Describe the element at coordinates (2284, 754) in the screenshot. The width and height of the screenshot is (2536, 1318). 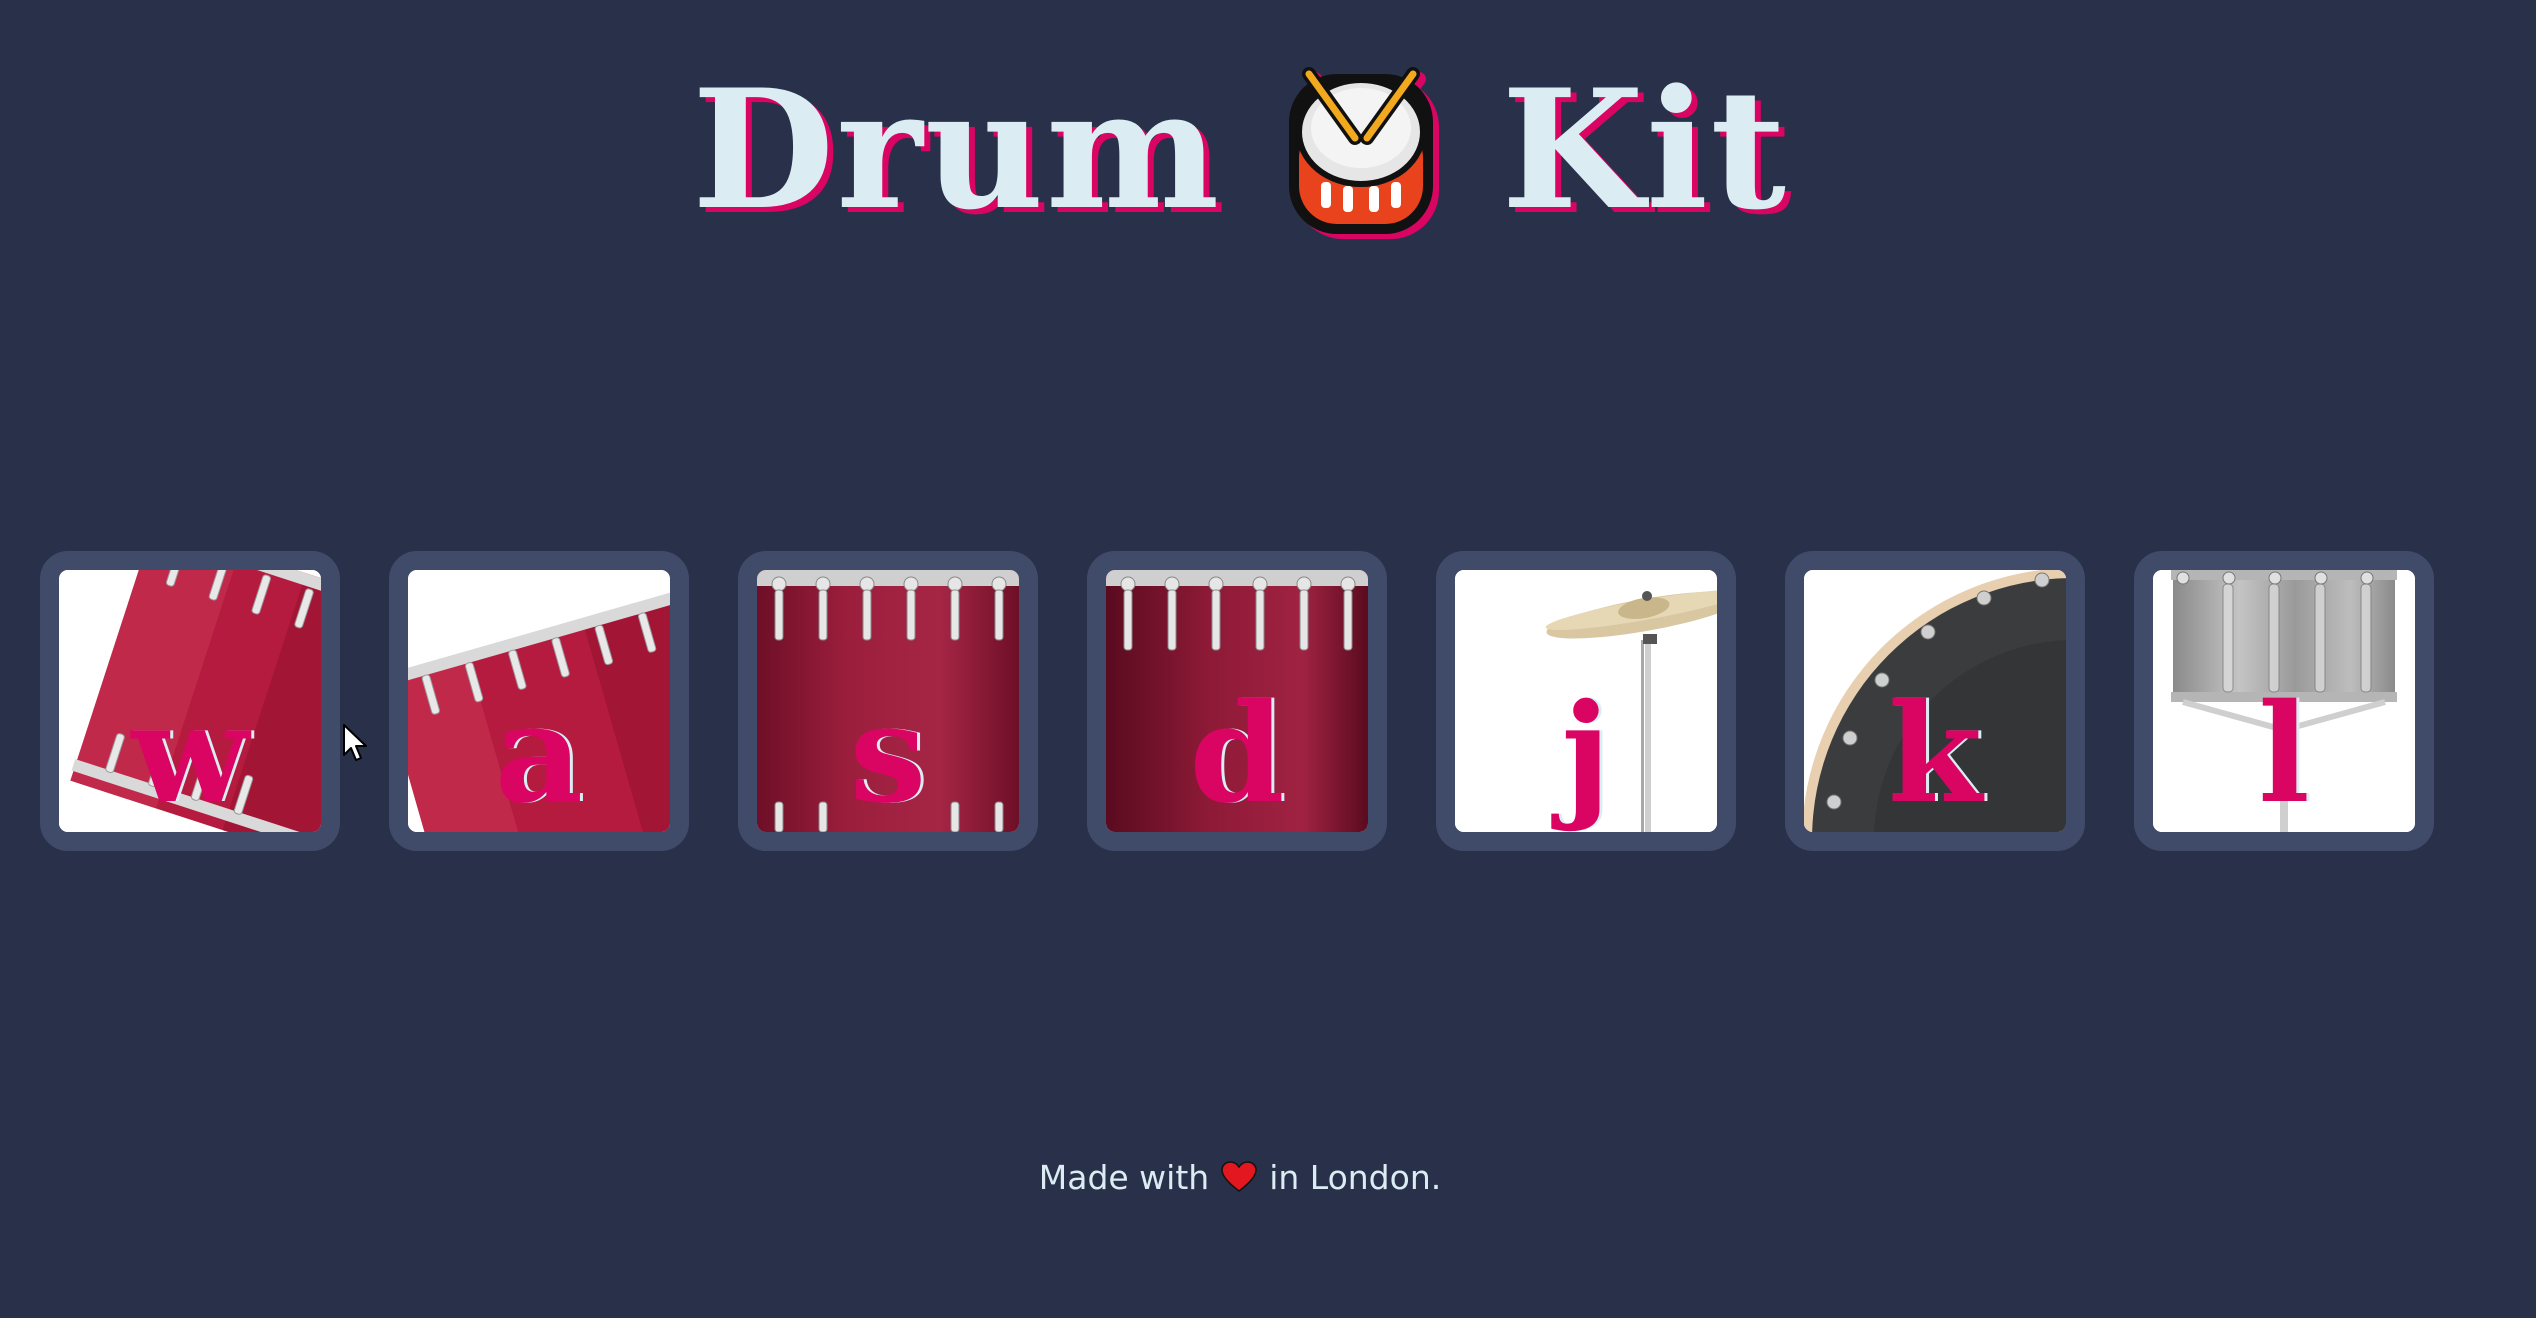
I see `drum-key-label: l` at that location.